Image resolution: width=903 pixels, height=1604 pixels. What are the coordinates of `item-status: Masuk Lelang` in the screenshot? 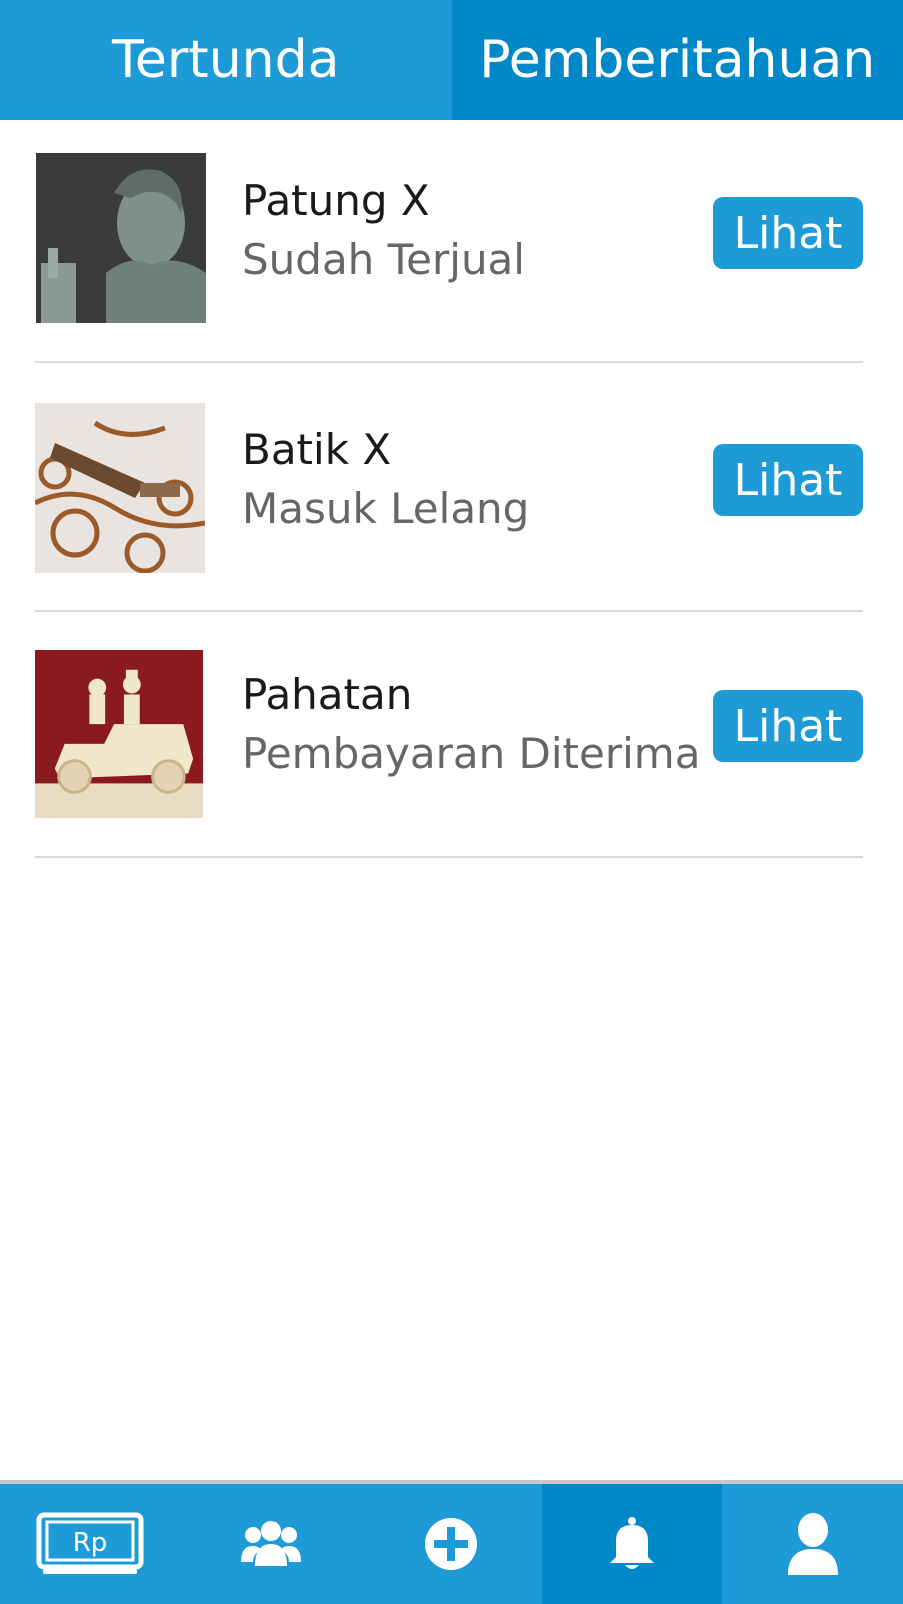 It's located at (386, 508).